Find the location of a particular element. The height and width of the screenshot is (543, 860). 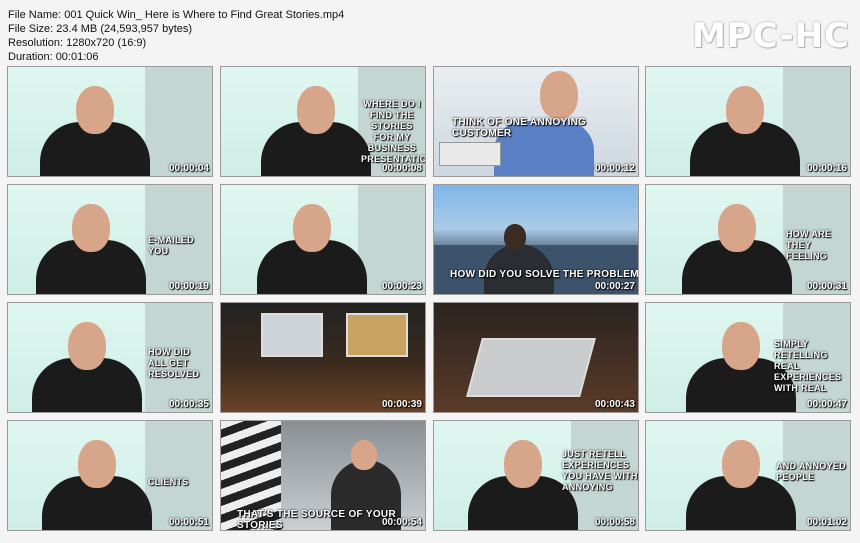

thumbnail: 00:00:39 is located at coordinates (323, 357).